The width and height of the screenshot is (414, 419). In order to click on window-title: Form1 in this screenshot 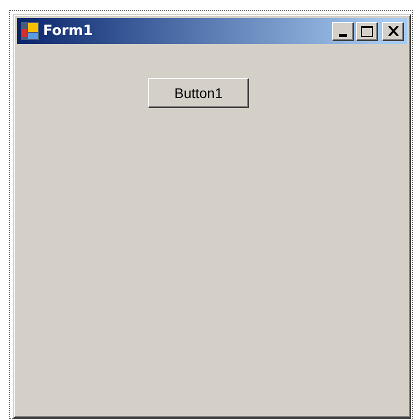, I will do `click(68, 31)`.